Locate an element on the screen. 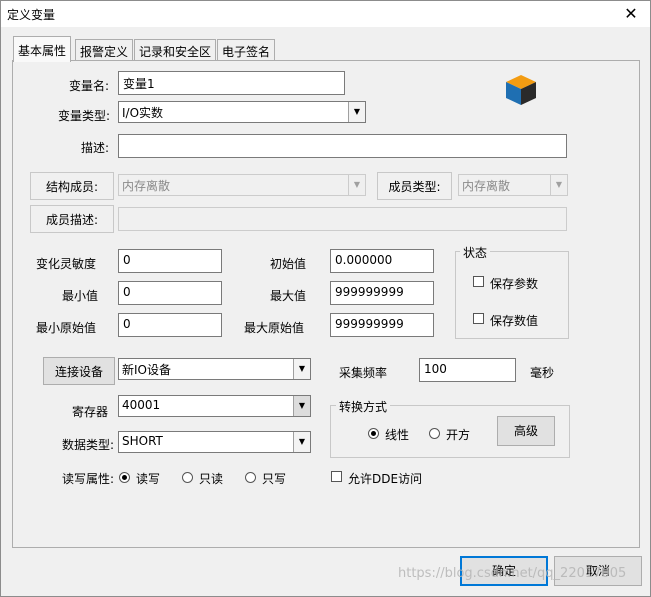 This screenshot has height=597, width=651. sqrt-radio is located at coordinates (434, 433).